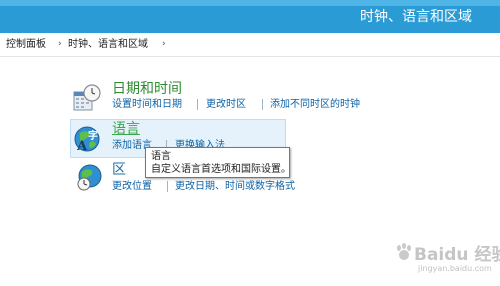 This screenshot has height=286, width=500. Describe the element at coordinates (250, 16) in the screenshot. I see `window-titlebar: 时钟、语言和区域` at that location.